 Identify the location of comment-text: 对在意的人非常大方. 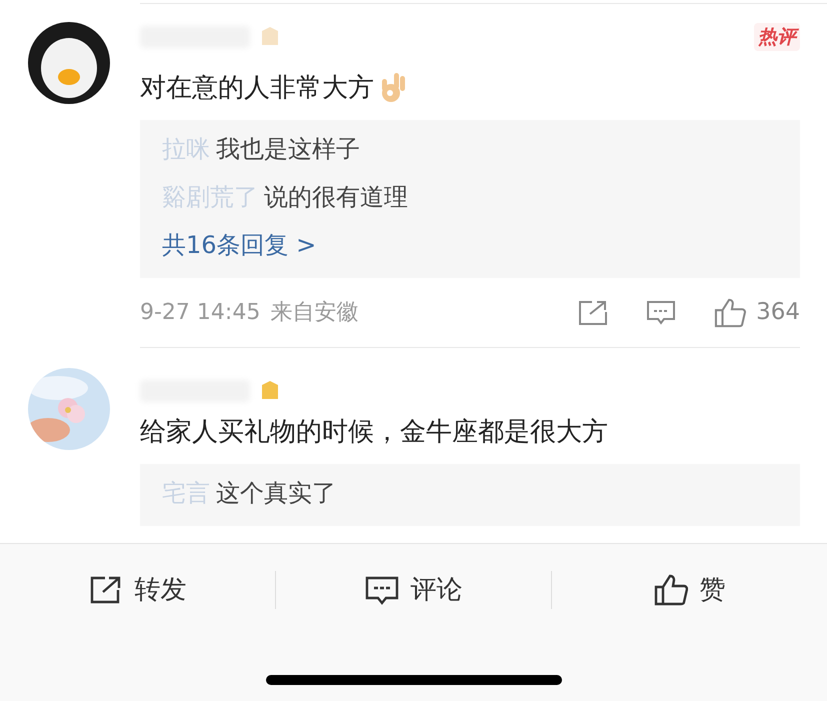
(257, 88).